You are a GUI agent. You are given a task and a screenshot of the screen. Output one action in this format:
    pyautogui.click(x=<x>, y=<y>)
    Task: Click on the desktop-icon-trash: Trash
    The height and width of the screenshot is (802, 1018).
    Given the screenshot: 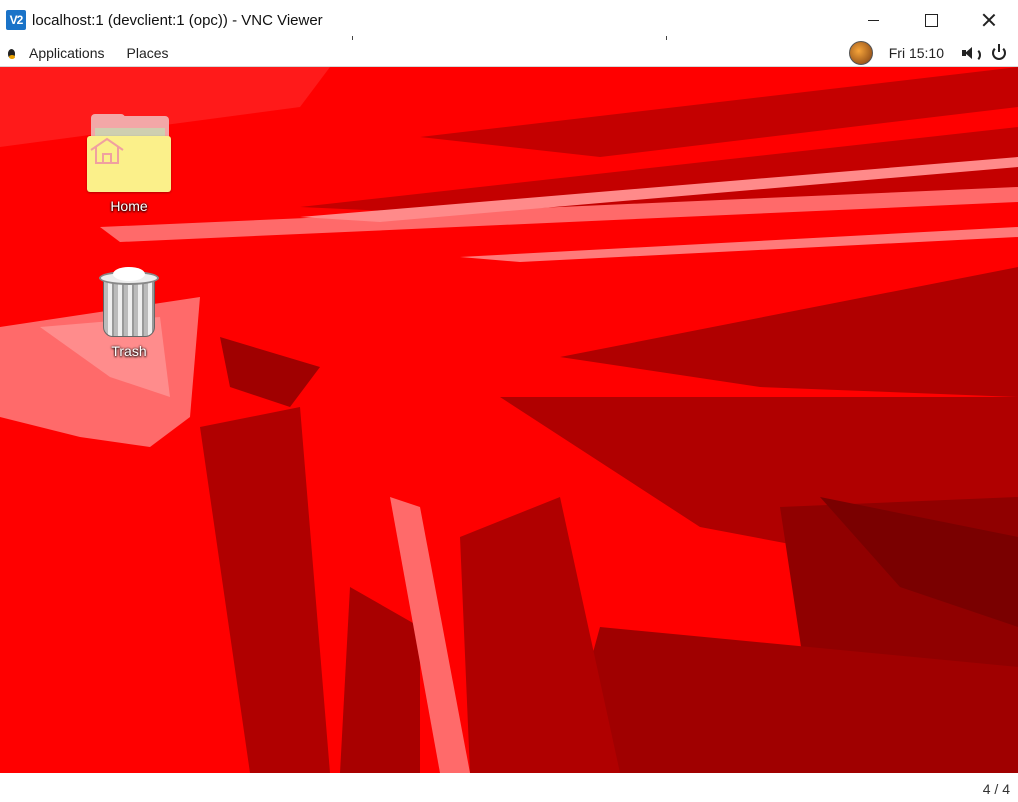 What is the action you would take?
    pyautogui.click(x=129, y=313)
    